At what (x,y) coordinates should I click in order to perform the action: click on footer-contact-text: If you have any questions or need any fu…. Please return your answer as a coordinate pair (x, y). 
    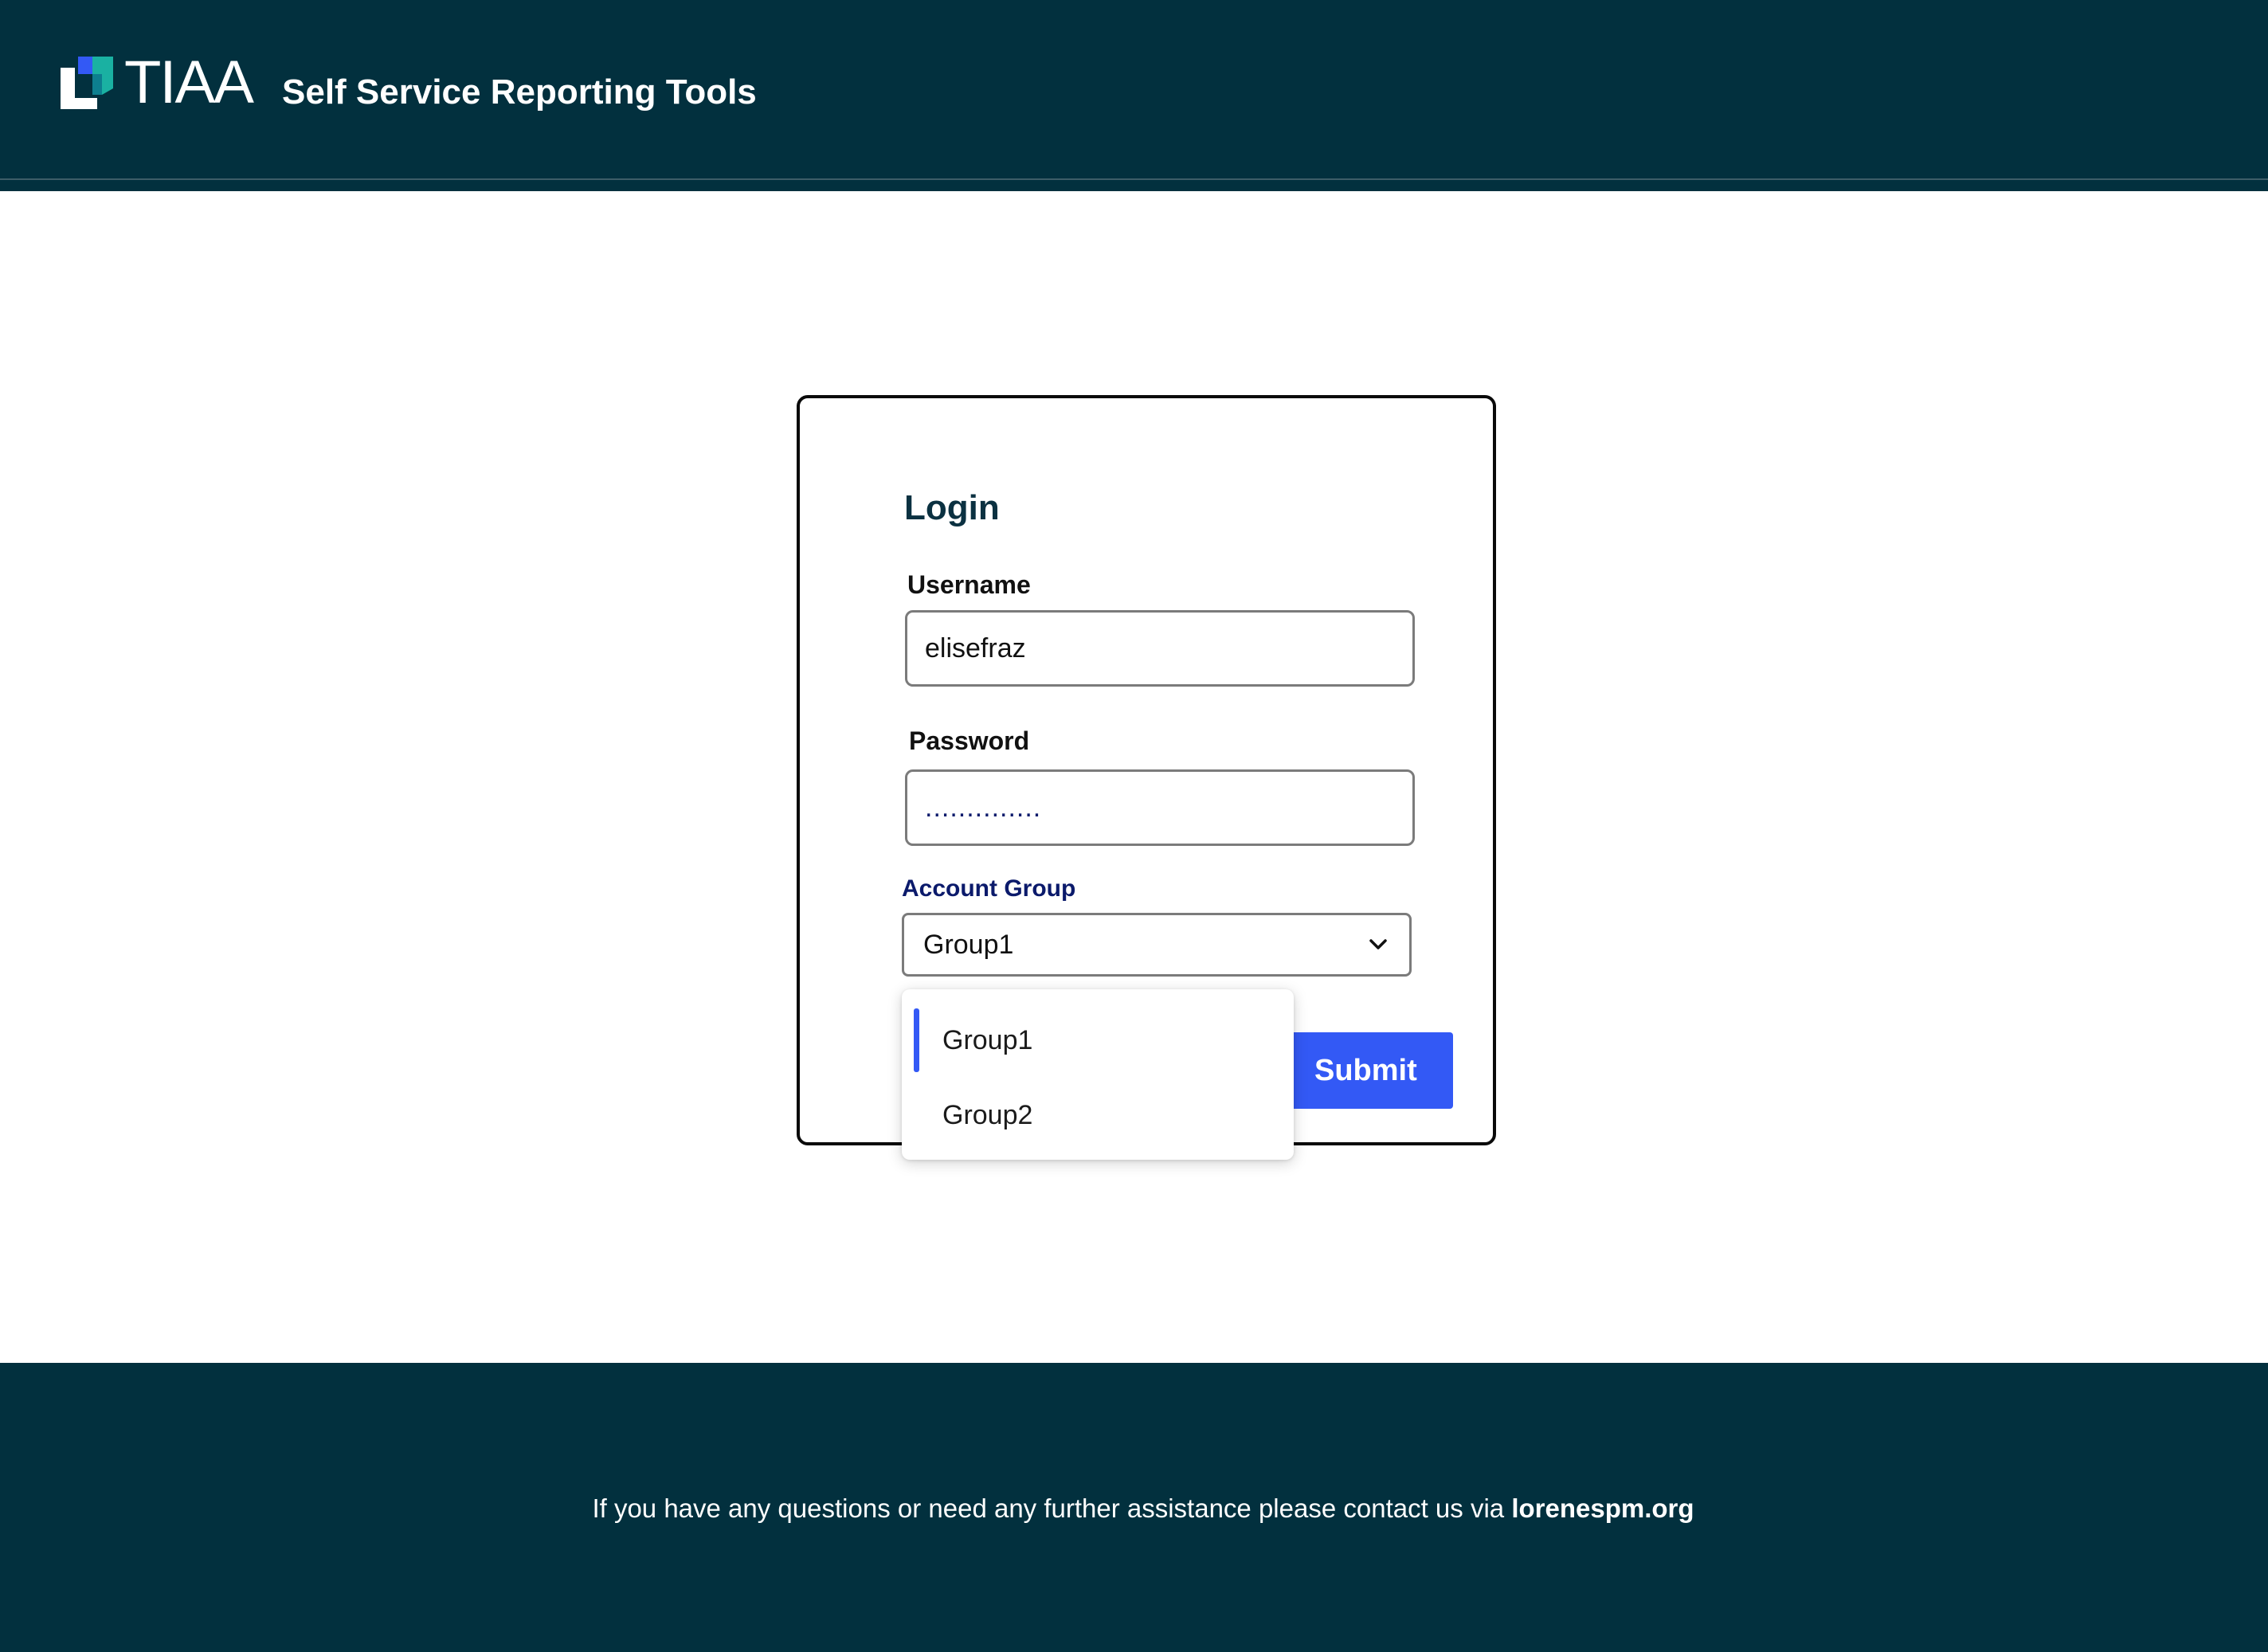
    Looking at the image, I should click on (1134, 1508).